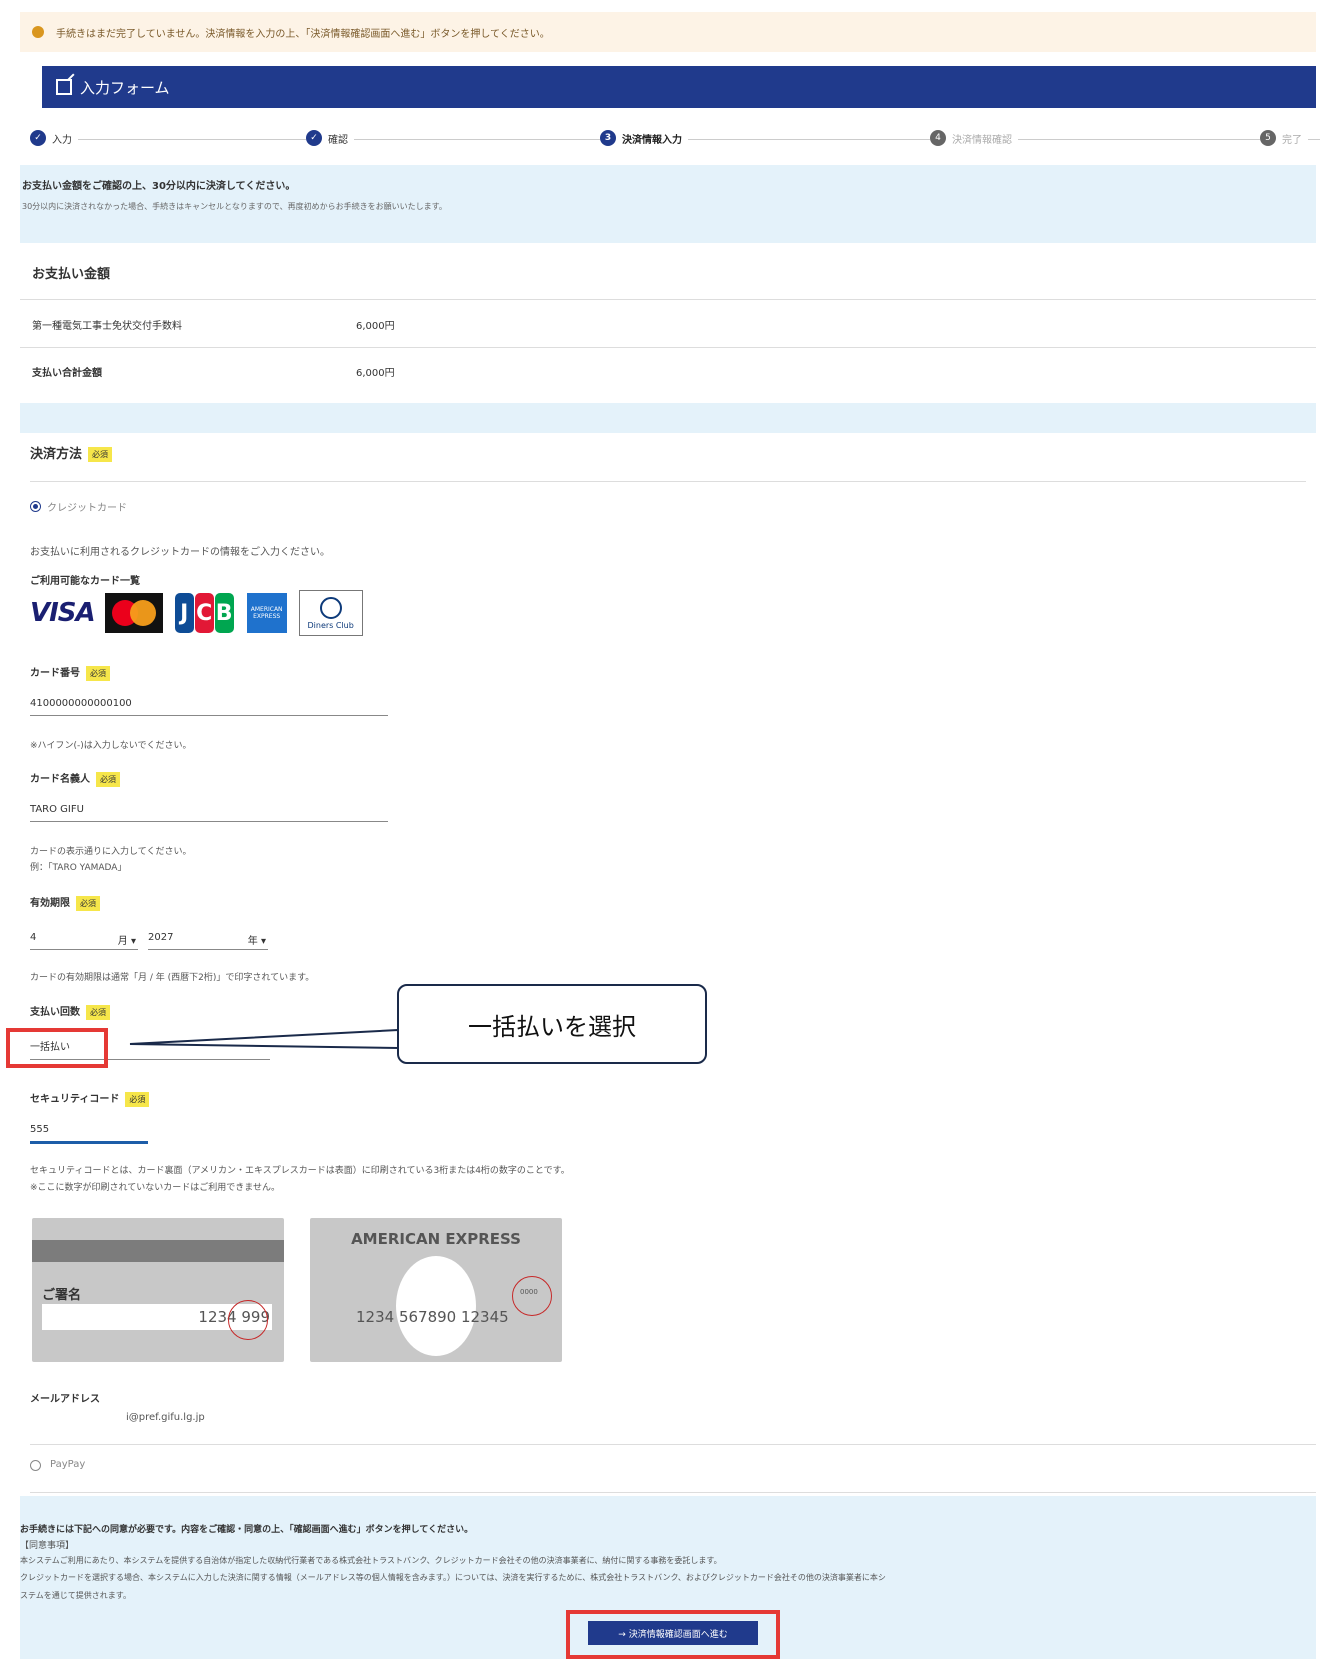  What do you see at coordinates (158, 1290) in the screenshot?
I see `card-back-sample: ご署名 1234 999` at bounding box center [158, 1290].